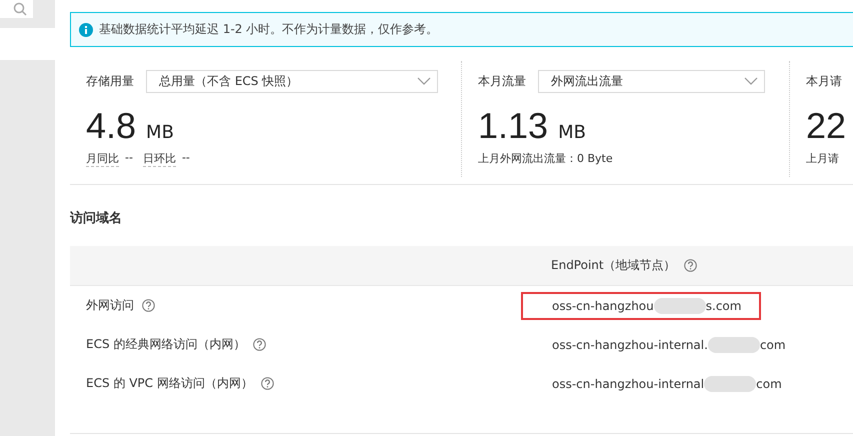 The width and height of the screenshot is (853, 436). Describe the element at coordinates (603, 305) in the screenshot. I see `endpoint-text: oss-cn-hangzhou` at that location.